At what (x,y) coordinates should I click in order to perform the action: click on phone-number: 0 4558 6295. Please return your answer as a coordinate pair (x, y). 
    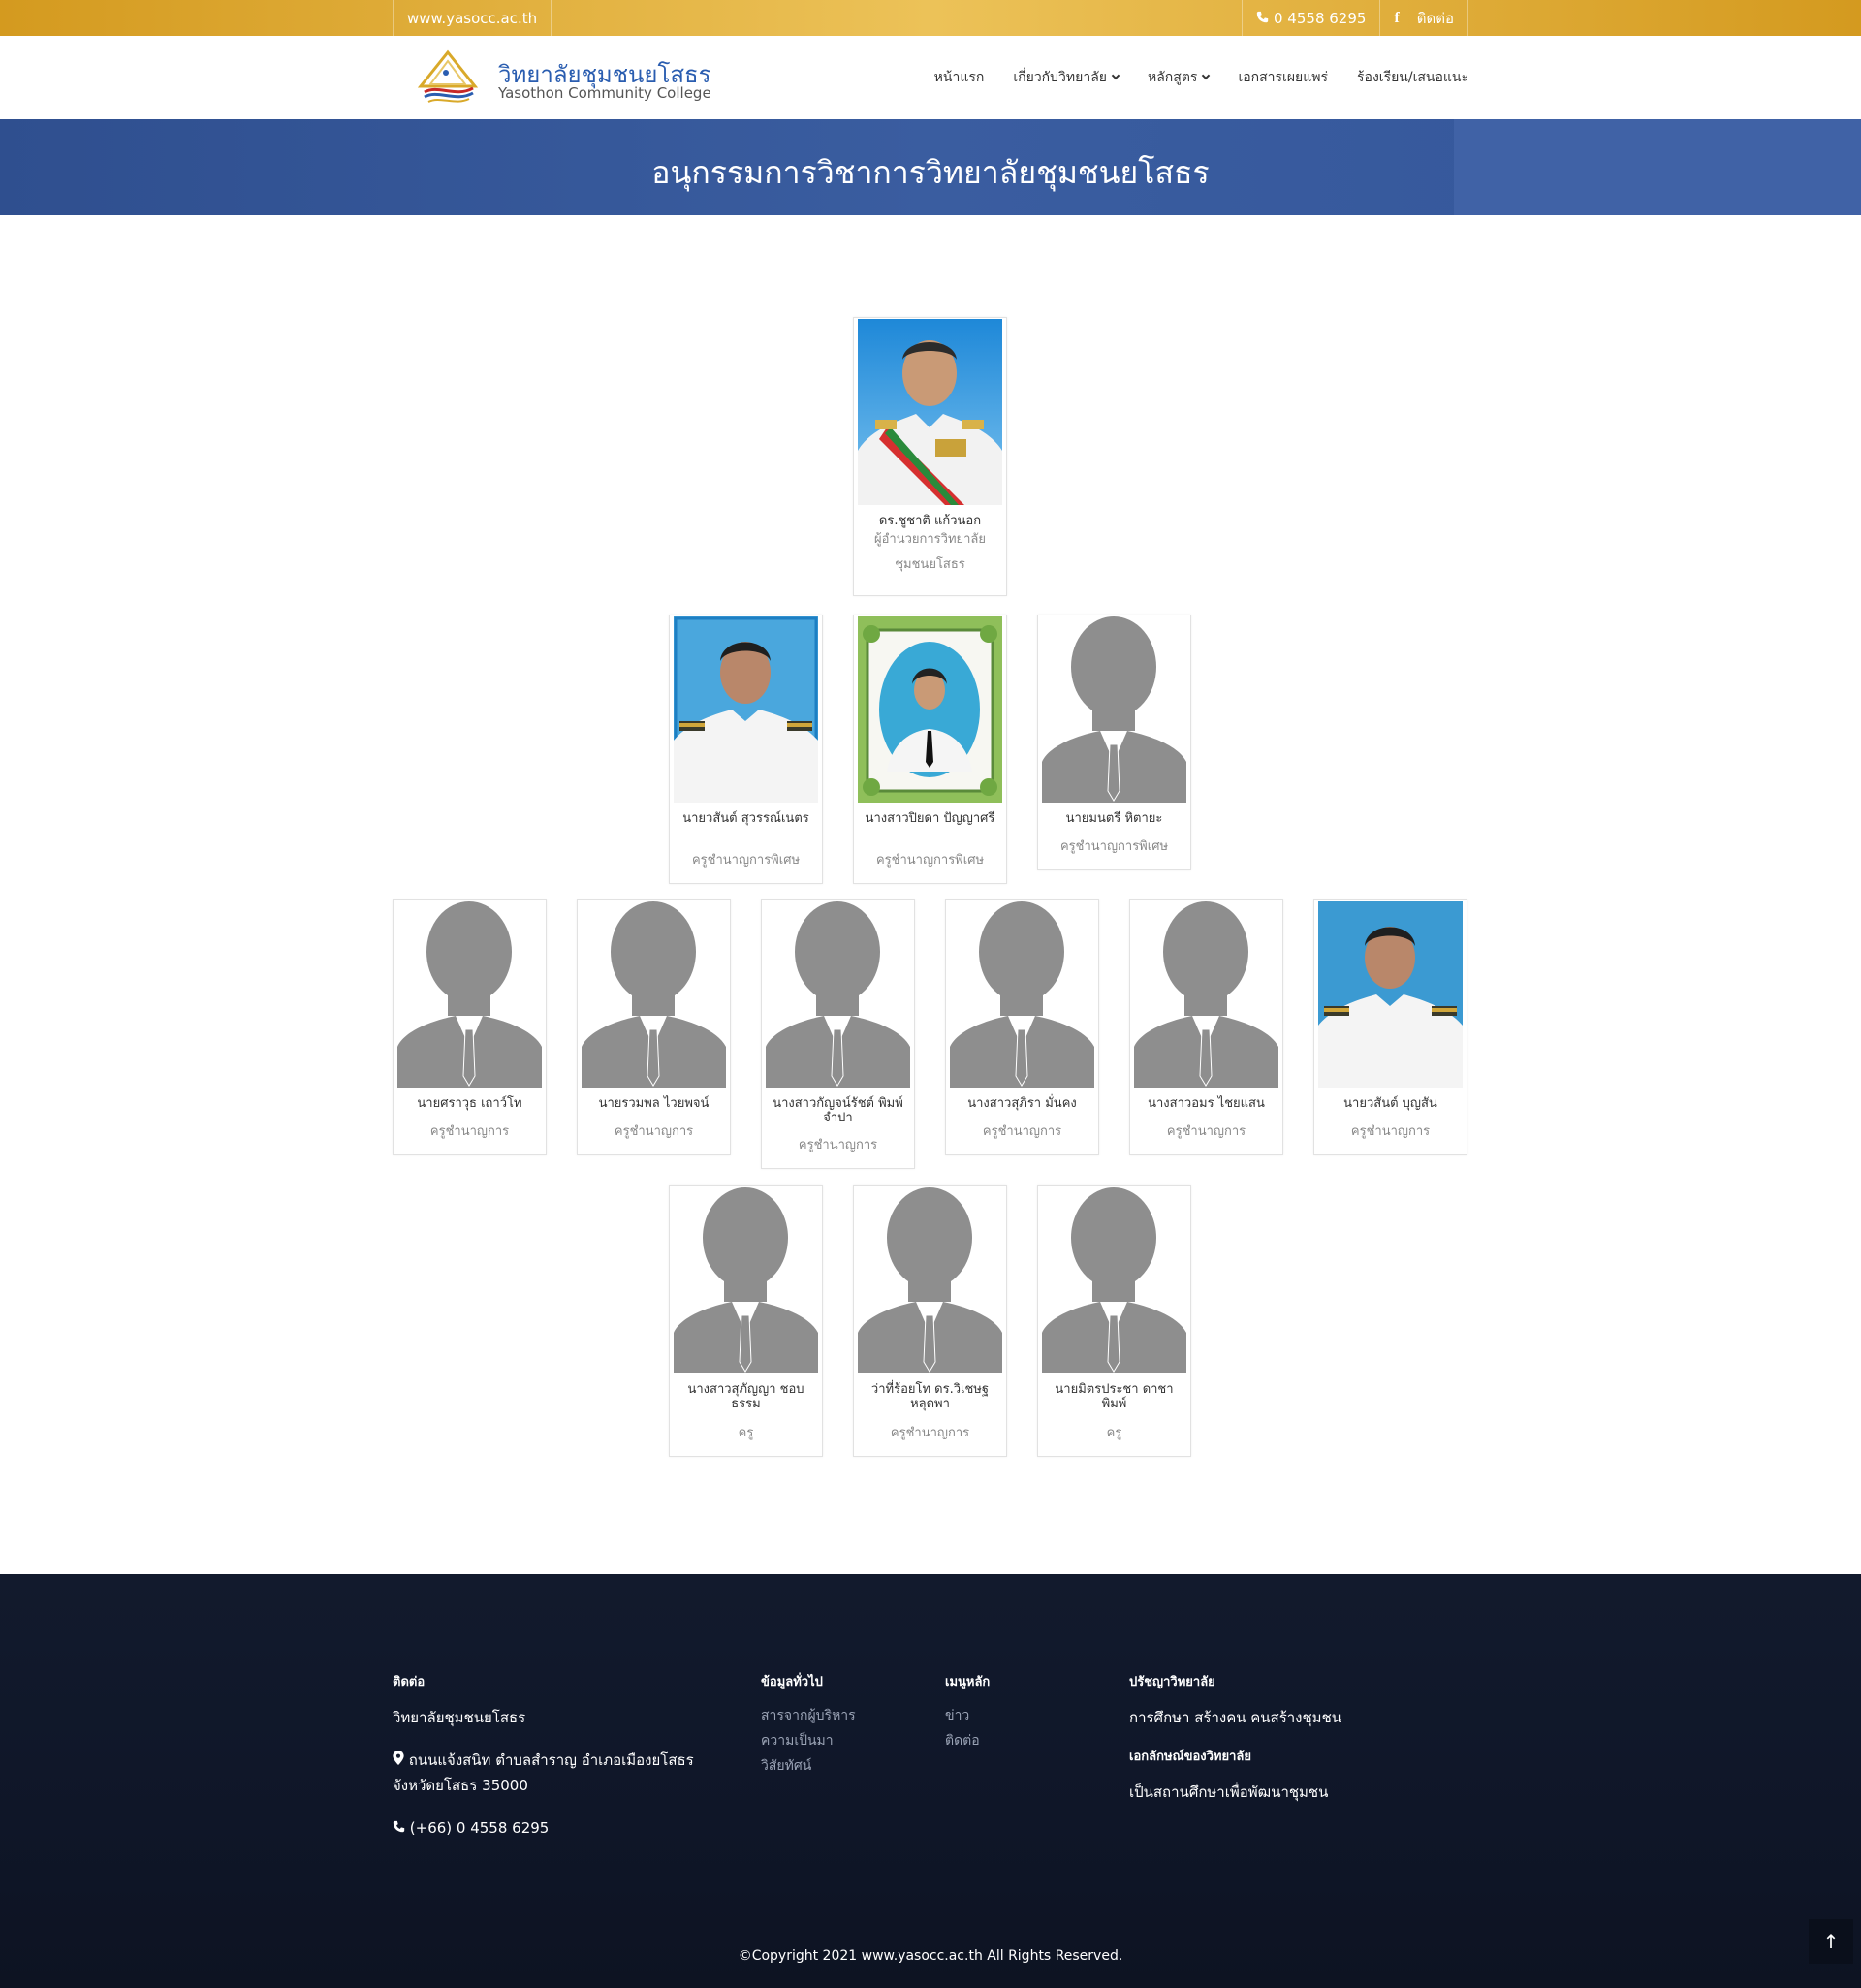
    Looking at the image, I should click on (1321, 18).